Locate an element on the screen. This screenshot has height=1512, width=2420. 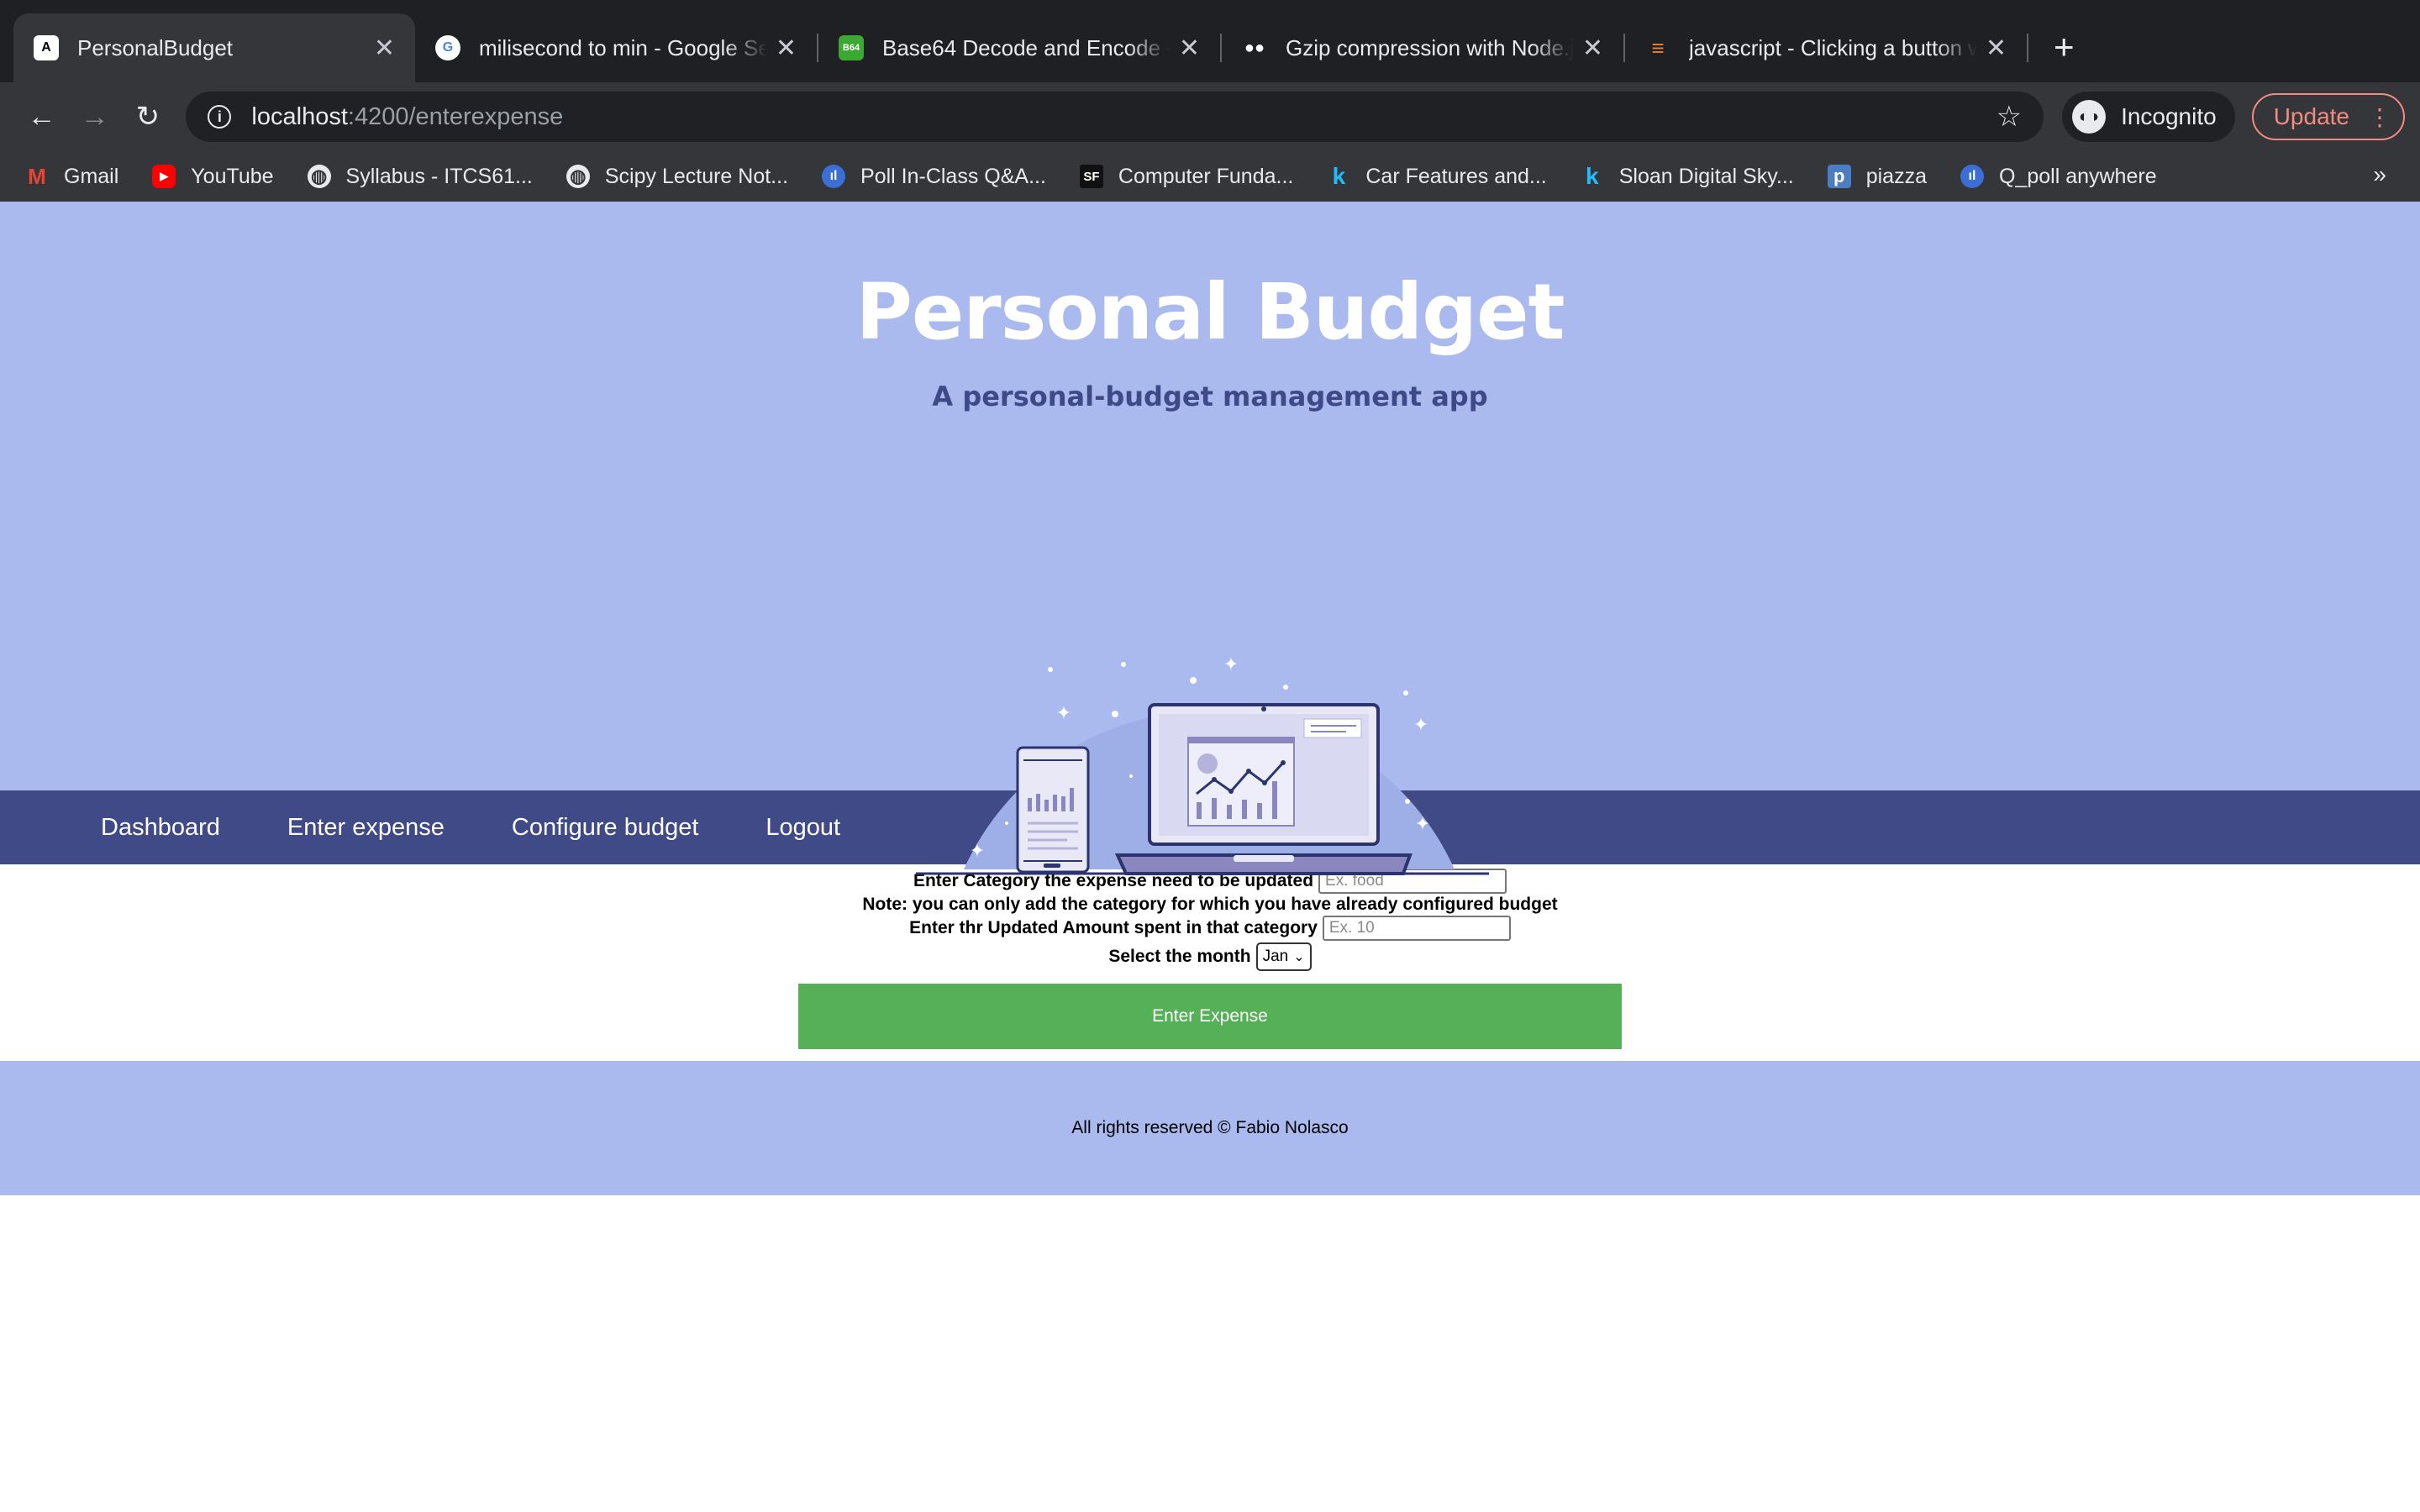
nav-logout: Logout is located at coordinates (802, 828).